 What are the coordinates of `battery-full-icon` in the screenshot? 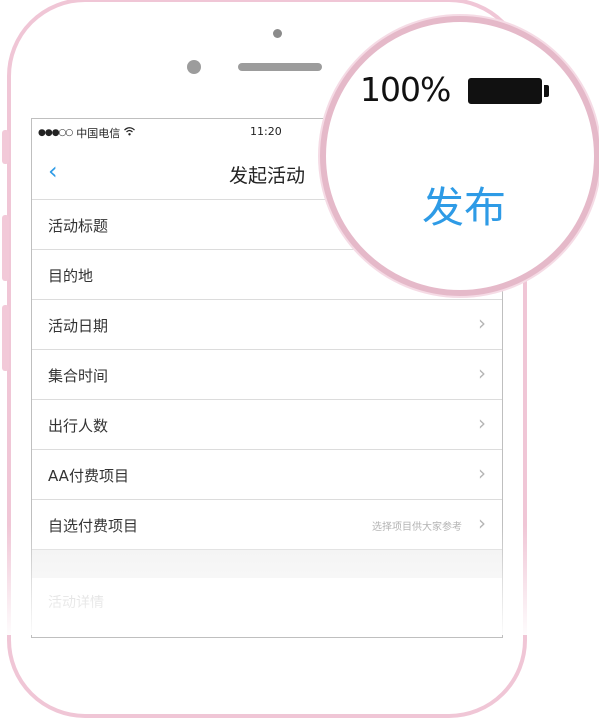 It's located at (505, 91).